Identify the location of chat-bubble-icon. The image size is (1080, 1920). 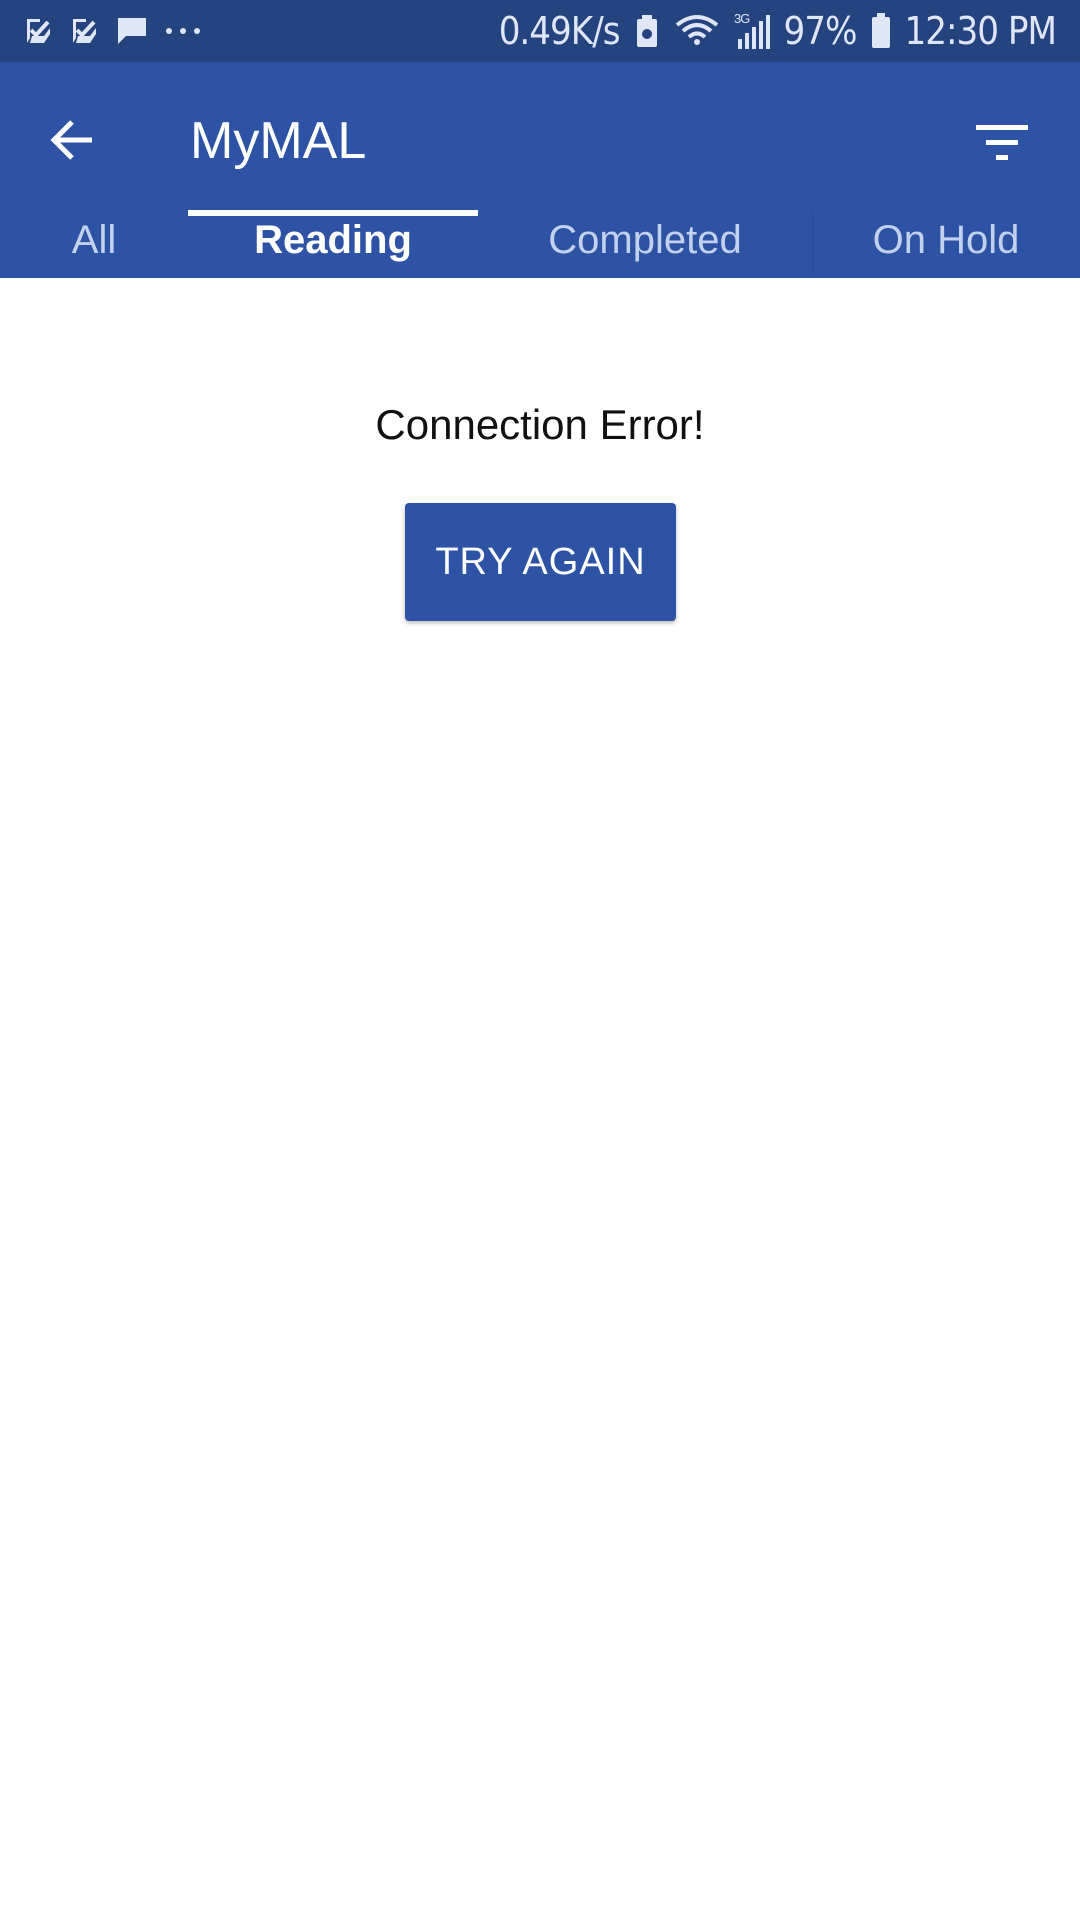
(132, 31).